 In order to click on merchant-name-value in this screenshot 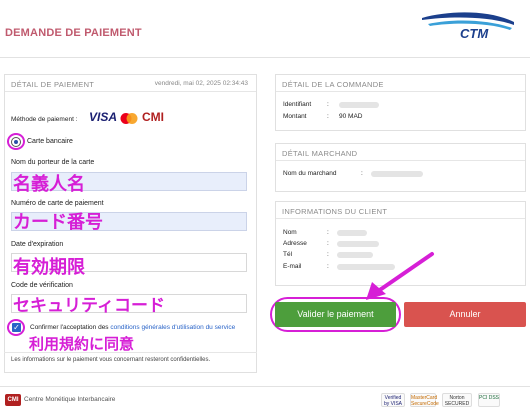, I will do `click(397, 174)`.